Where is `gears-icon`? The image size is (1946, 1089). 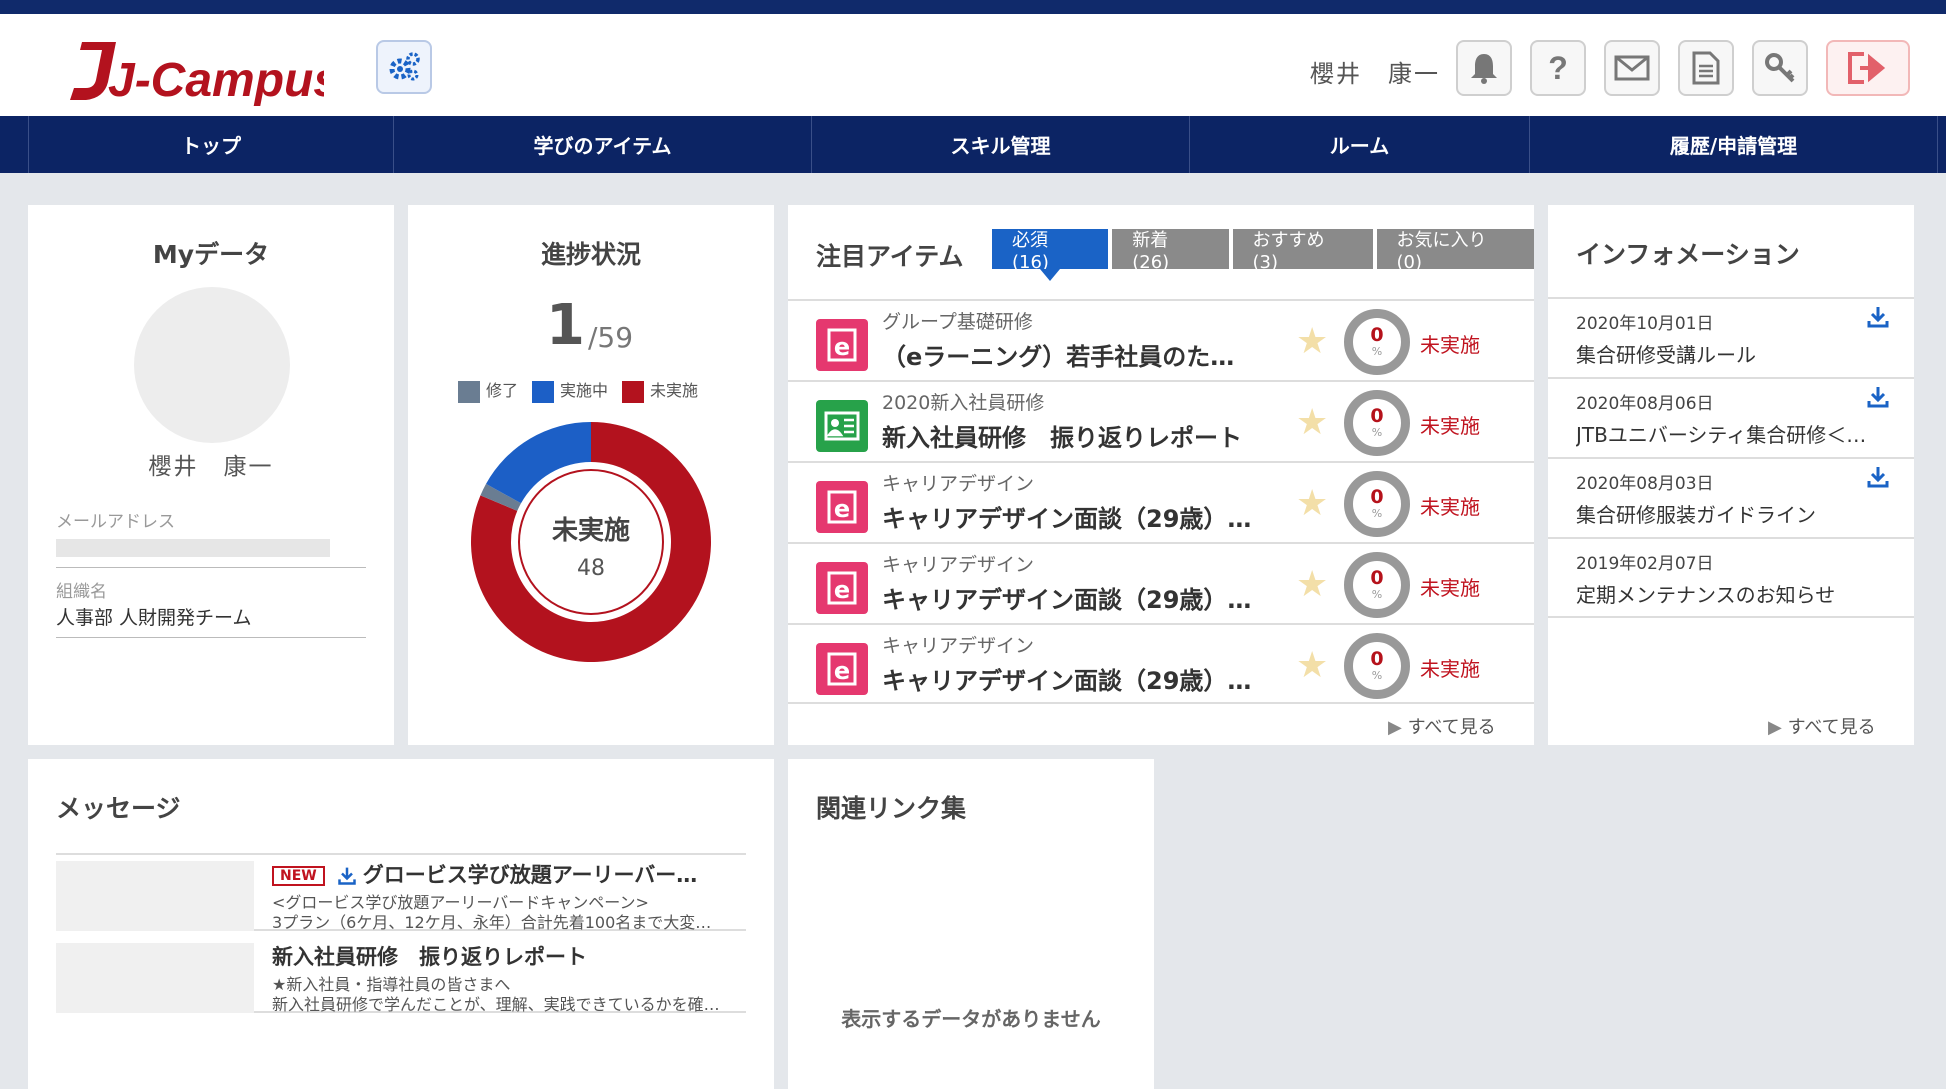
gears-icon is located at coordinates (404, 66).